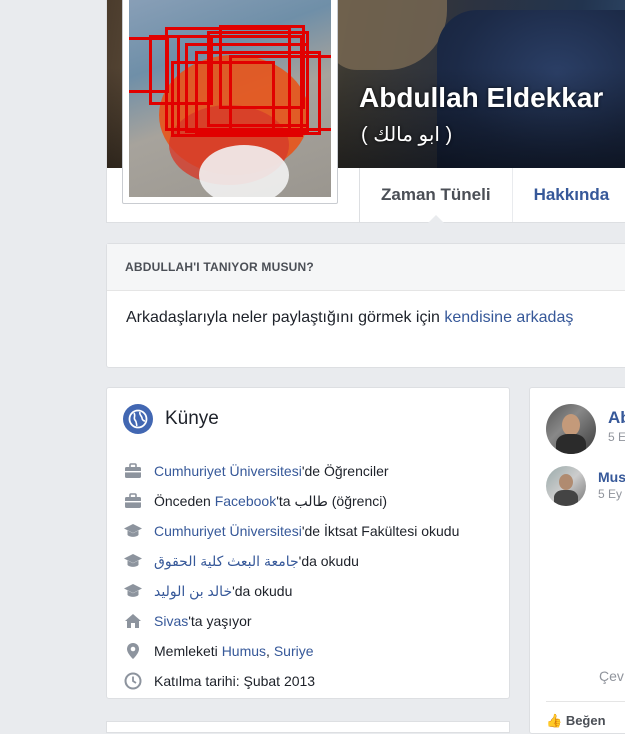 This screenshot has width=625, height=734. What do you see at coordinates (616, 429) in the screenshot?
I see `post-meta: Ab 5 E` at bounding box center [616, 429].